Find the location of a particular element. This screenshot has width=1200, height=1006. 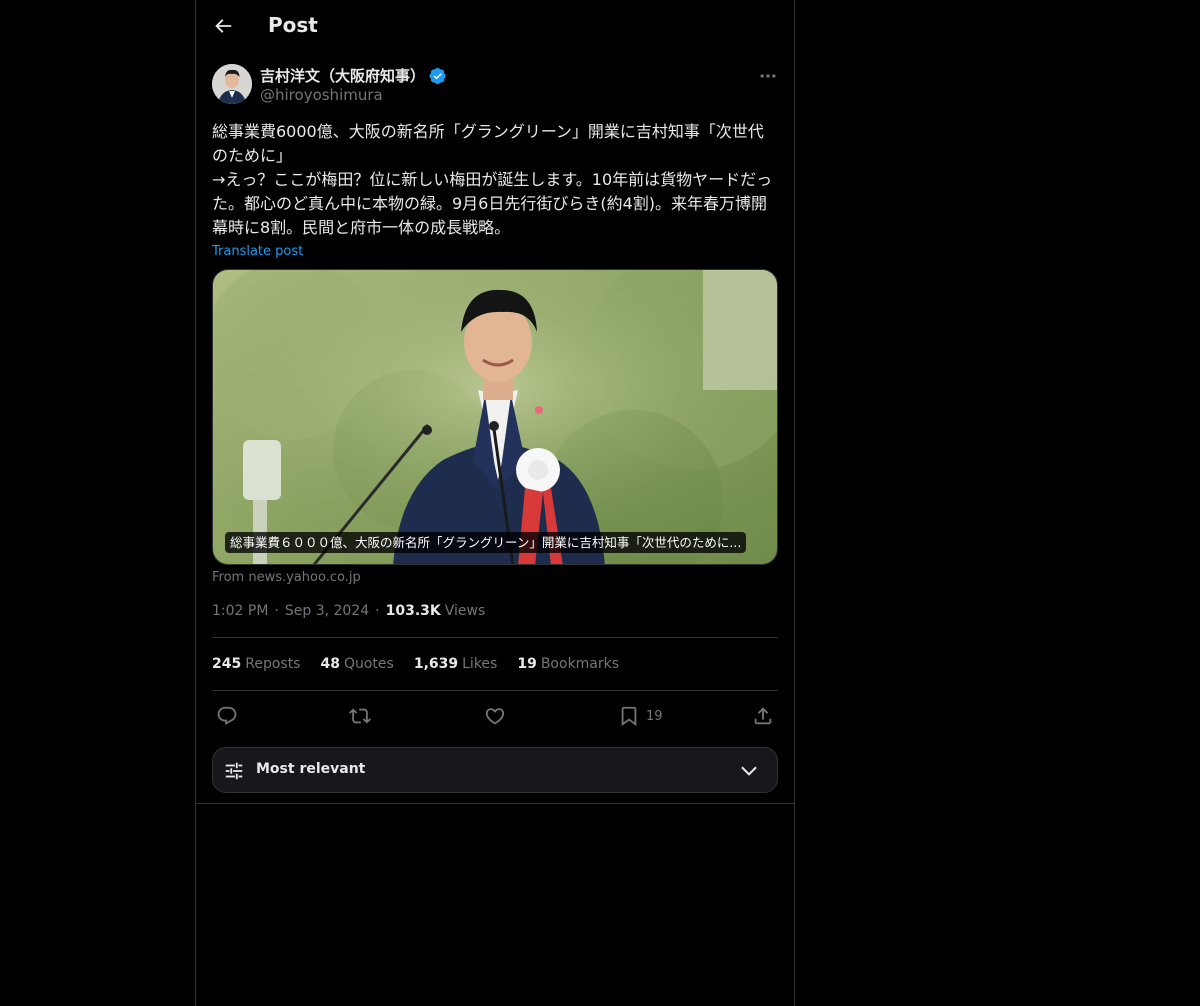

bookmarks-stat: 19 Bookmarks is located at coordinates (568, 664).